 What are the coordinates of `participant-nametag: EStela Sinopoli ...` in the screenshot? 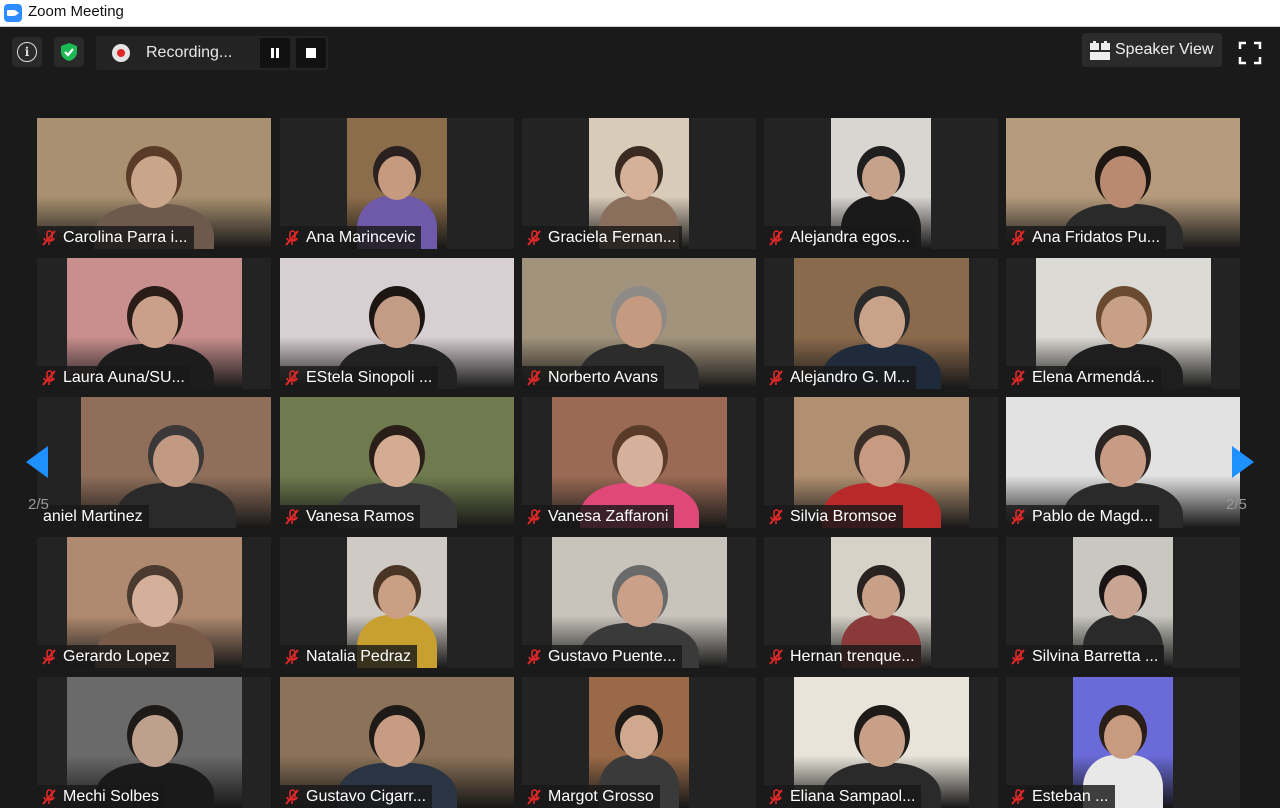 It's located at (359, 377).